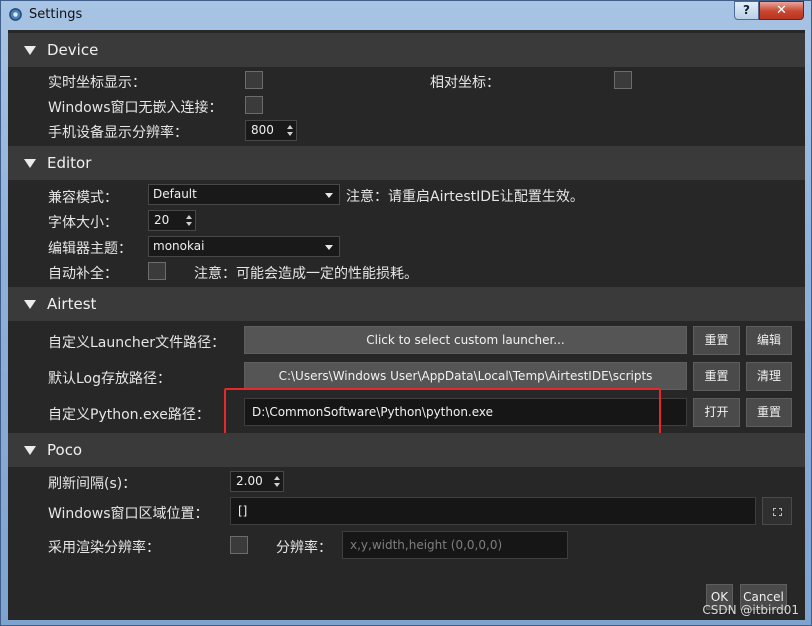 This screenshot has height=626, width=812. What do you see at coordinates (769, 376) in the screenshot?
I see `log-clear-button: 清理` at bounding box center [769, 376].